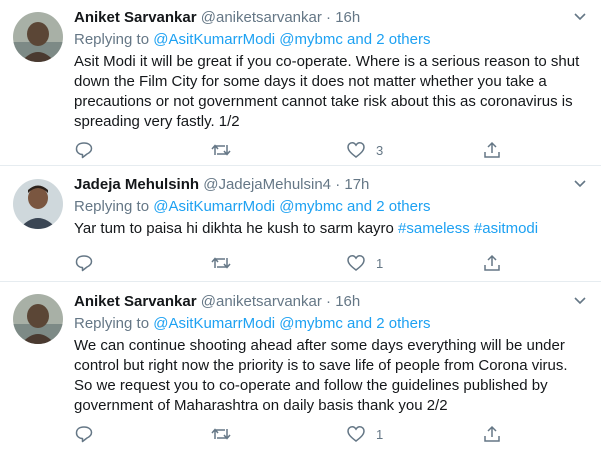  What do you see at coordinates (331, 185) in the screenshot?
I see `tweet-header: Jadeja Mehulsinh @JadejaMehulsin4 · 17h` at bounding box center [331, 185].